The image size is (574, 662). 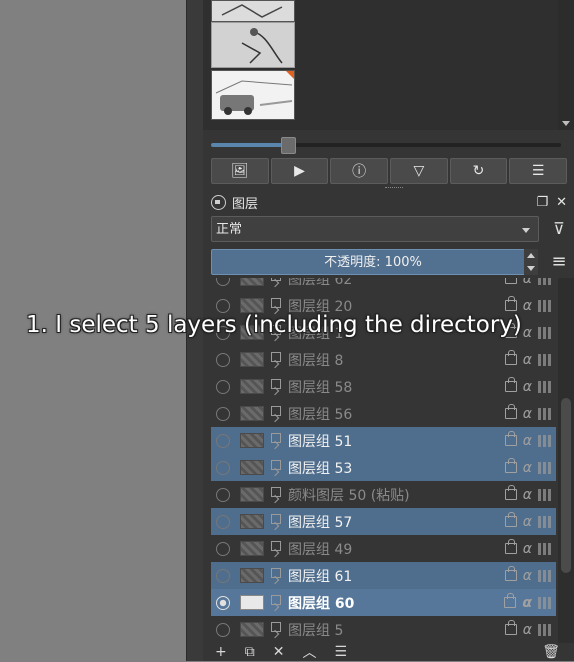 I want to click on layer-options-icon: ≡, so click(x=559, y=262).